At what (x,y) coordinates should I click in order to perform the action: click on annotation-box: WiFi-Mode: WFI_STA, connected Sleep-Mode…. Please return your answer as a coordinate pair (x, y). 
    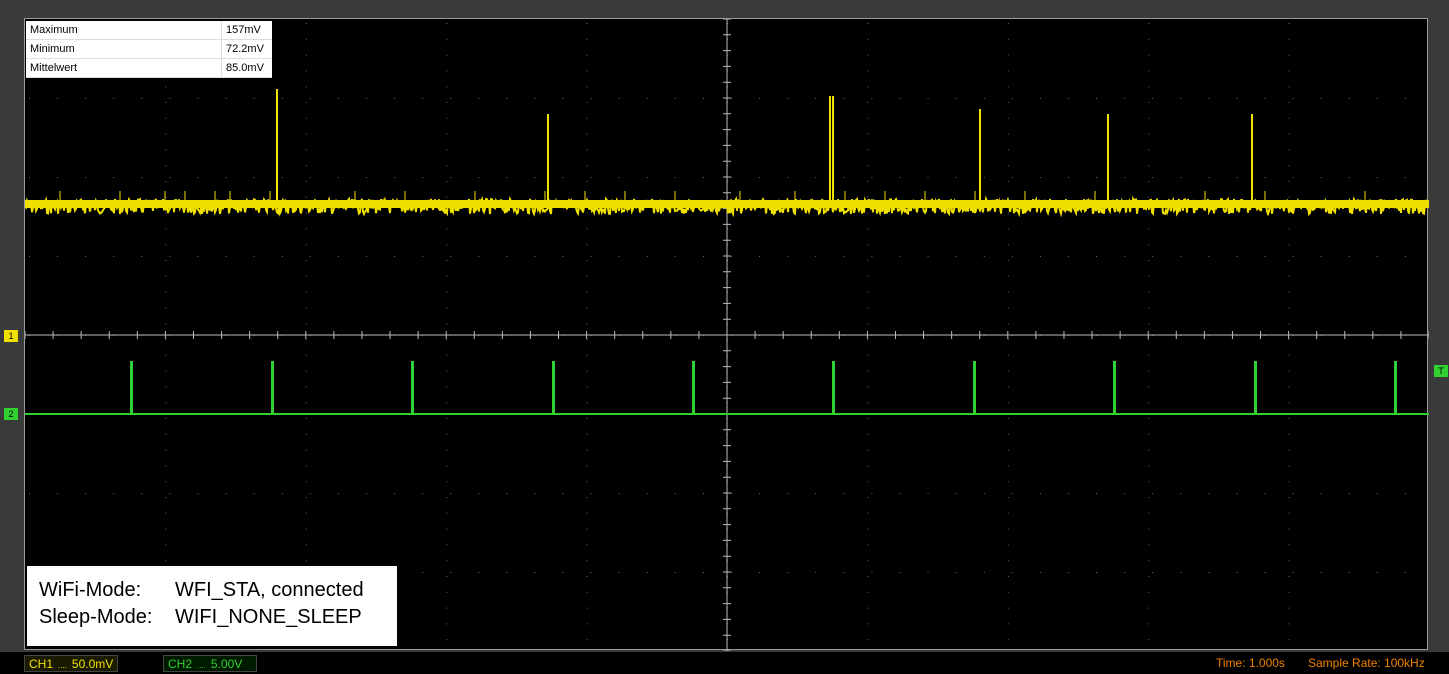
    Looking at the image, I should click on (212, 606).